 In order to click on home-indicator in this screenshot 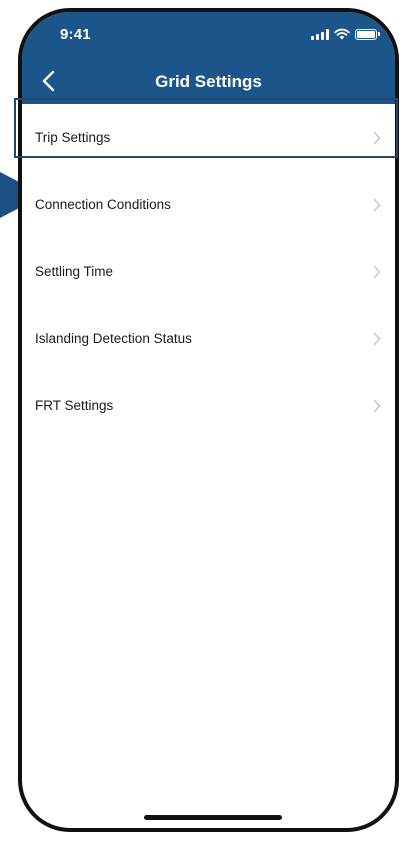, I will do `click(213, 817)`.